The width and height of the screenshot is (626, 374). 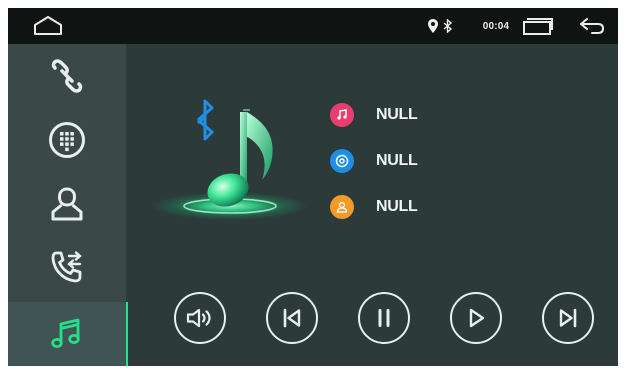 I want to click on dialpad-icon, so click(x=67, y=140).